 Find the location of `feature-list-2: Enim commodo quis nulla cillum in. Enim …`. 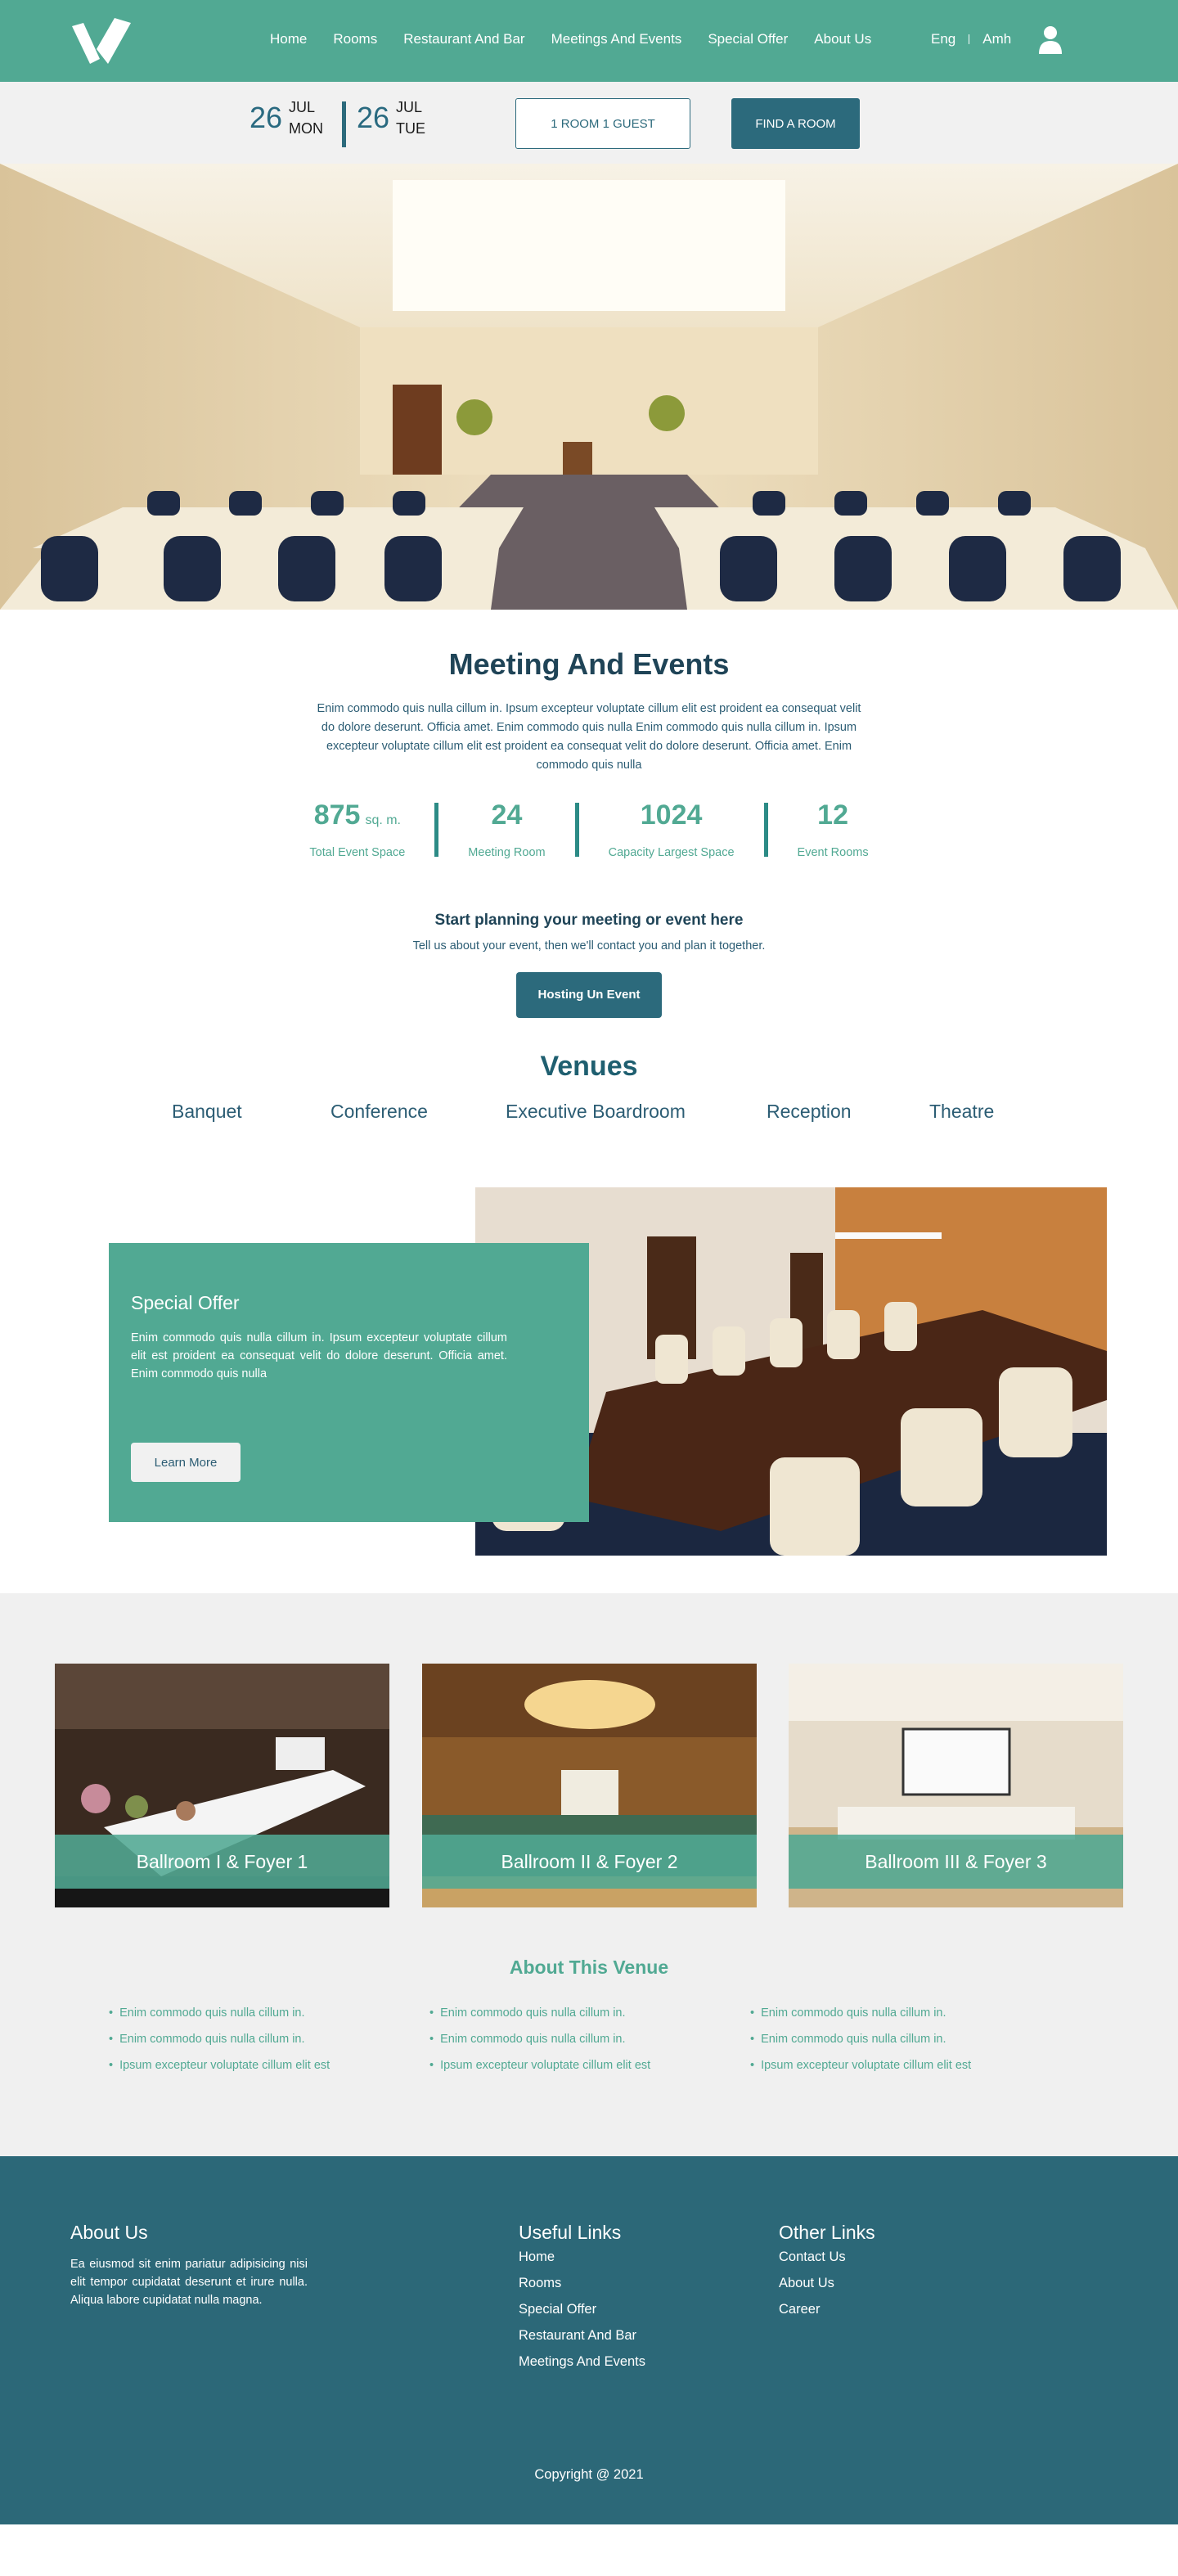

feature-list-2: Enim commodo quis nulla cillum in. Enim … is located at coordinates (539, 2045).